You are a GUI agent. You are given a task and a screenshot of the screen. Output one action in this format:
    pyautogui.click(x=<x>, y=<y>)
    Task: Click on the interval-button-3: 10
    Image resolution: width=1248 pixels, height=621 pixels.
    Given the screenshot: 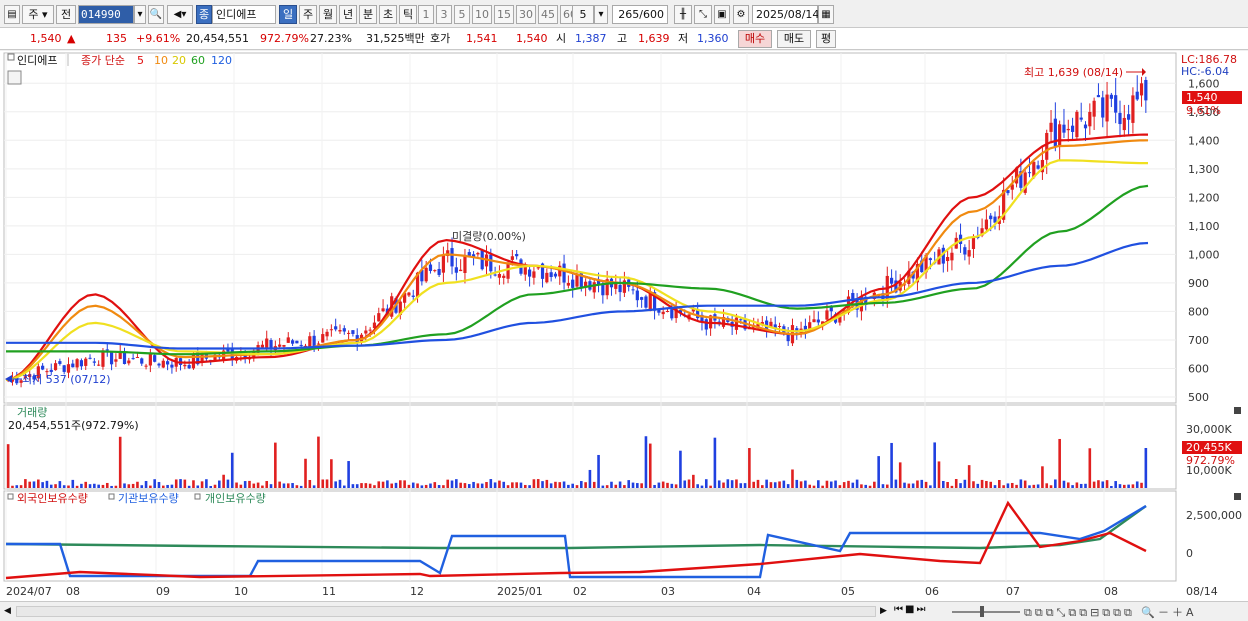 What is the action you would take?
    pyautogui.click(x=482, y=14)
    